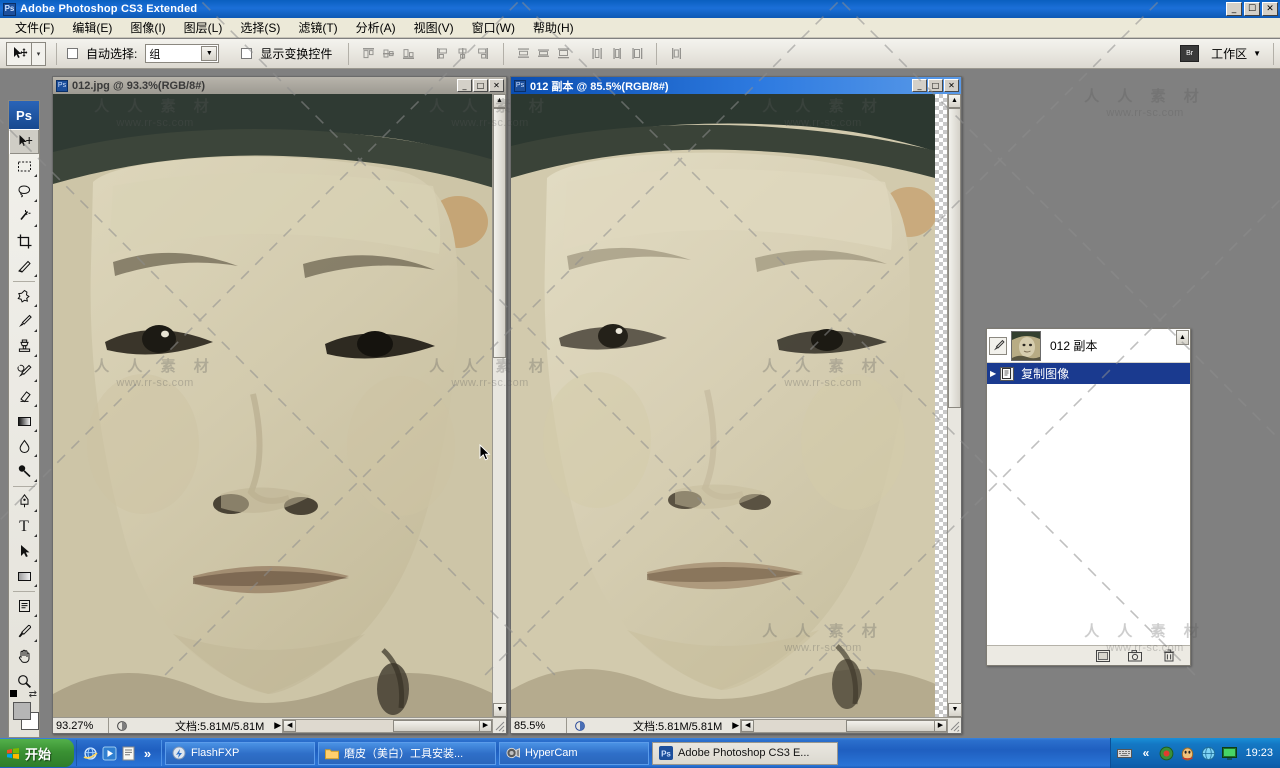 The image size is (1280, 768). I want to click on minimize-button: _, so click(1234, 9).